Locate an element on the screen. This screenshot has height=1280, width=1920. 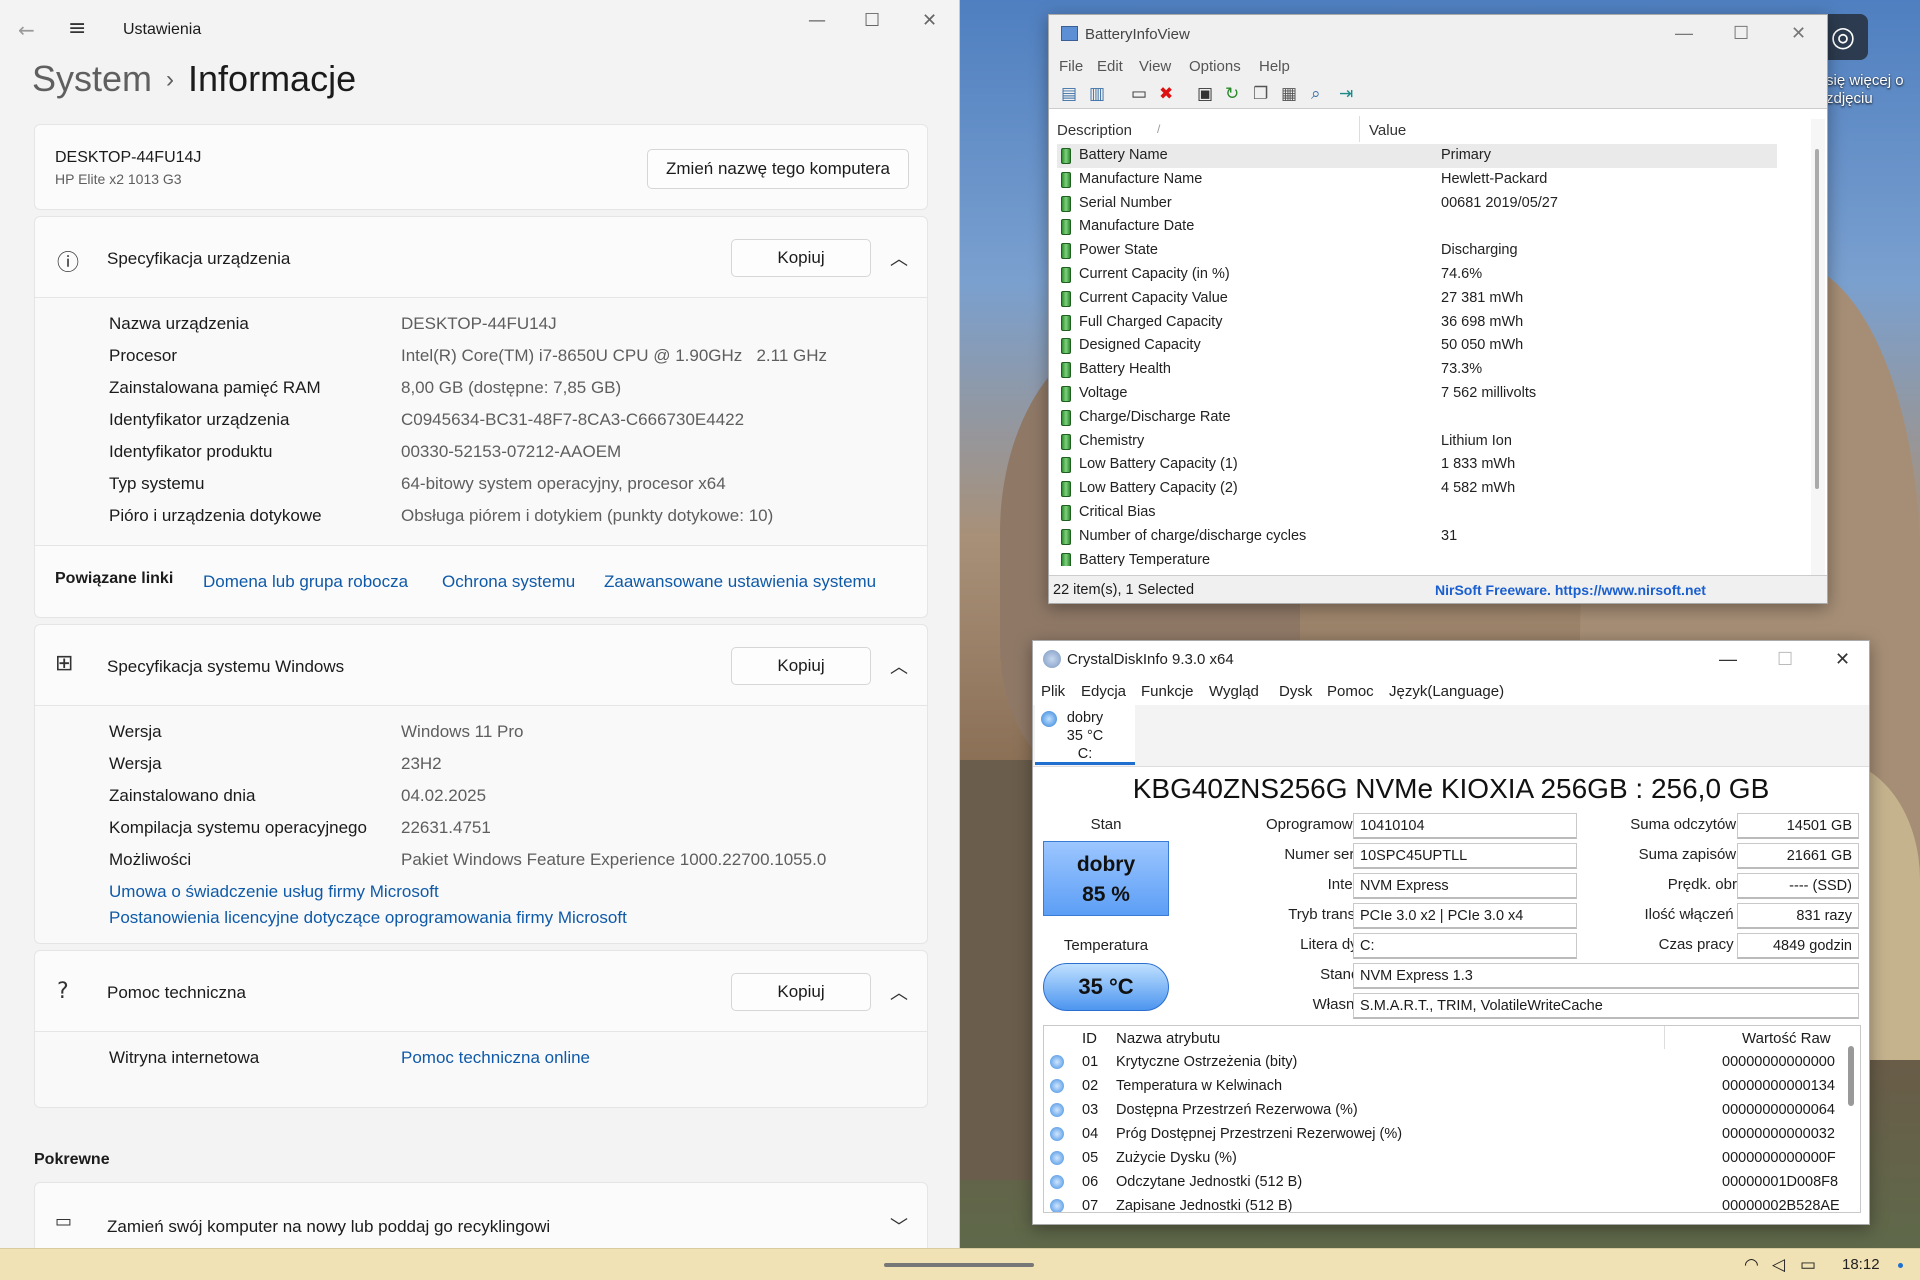
copy-icon: ❐ is located at coordinates (1260, 94).